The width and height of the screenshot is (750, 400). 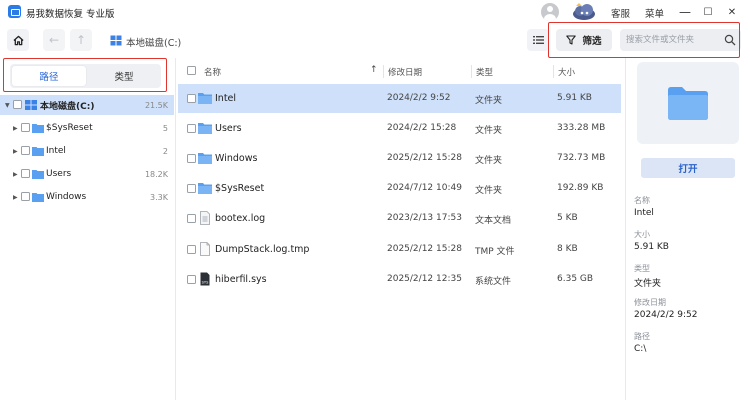 I want to click on tree-item-label: Intel, so click(x=56, y=151).